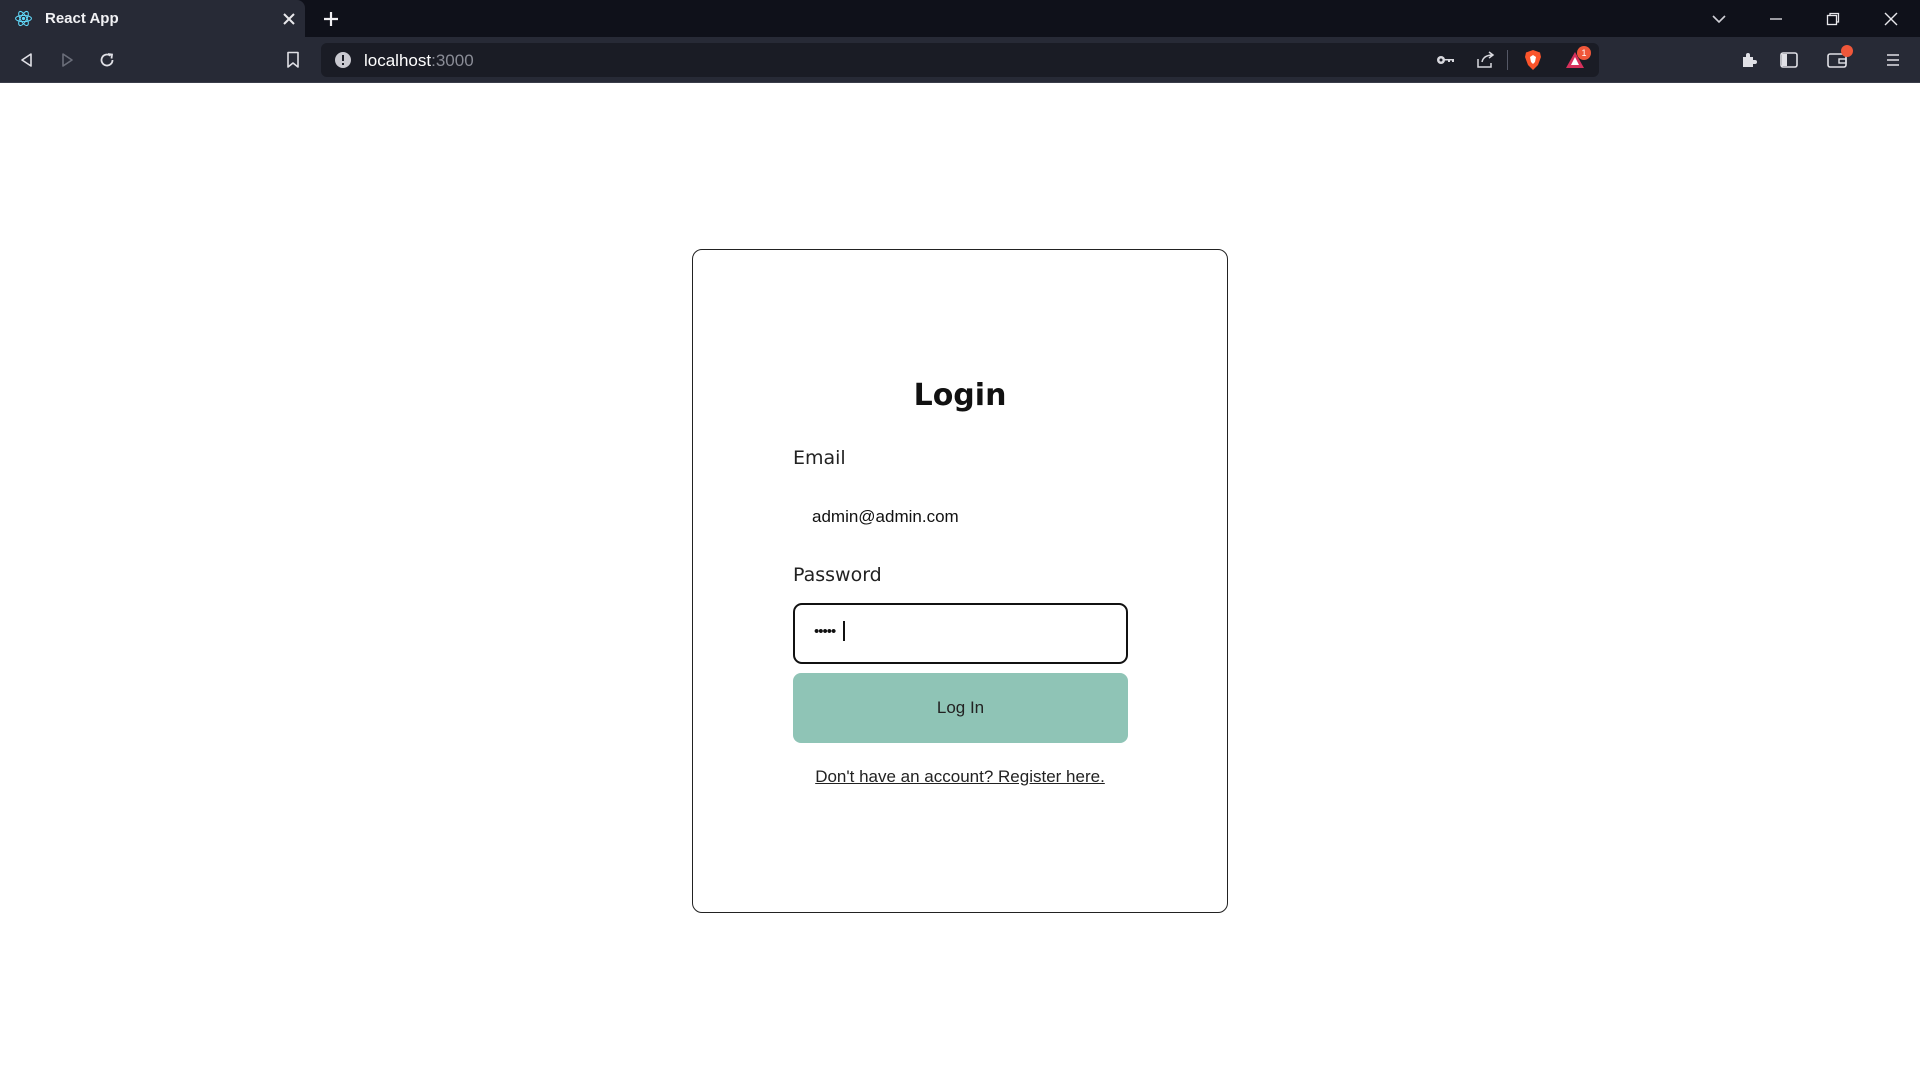 The image size is (1920, 1078). What do you see at coordinates (960, 516) in the screenshot?
I see `email-input` at bounding box center [960, 516].